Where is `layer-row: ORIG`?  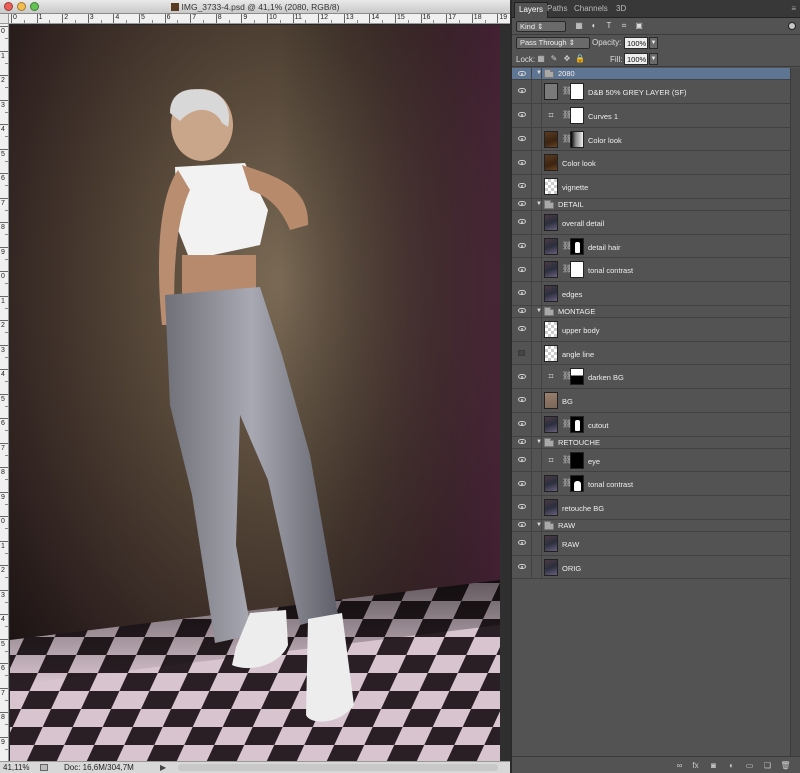
layer-row: ORIG is located at coordinates (651, 567).